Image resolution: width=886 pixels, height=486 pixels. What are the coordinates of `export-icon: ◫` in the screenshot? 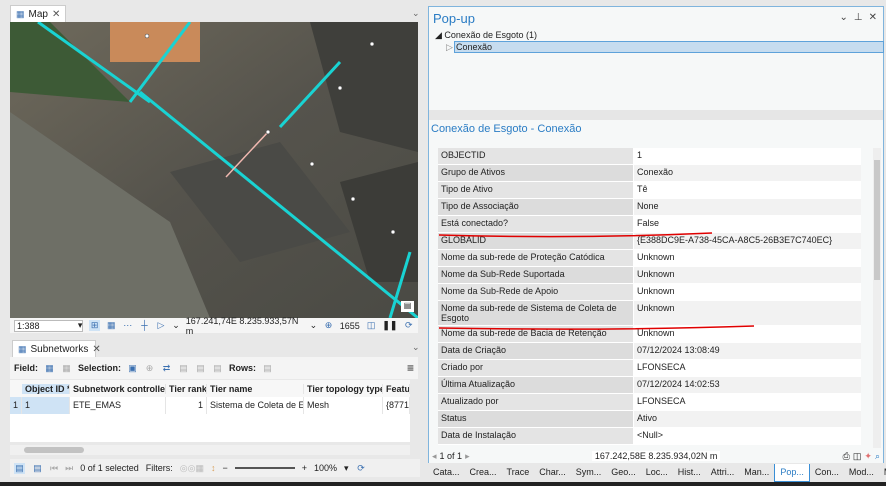 It's located at (857, 456).